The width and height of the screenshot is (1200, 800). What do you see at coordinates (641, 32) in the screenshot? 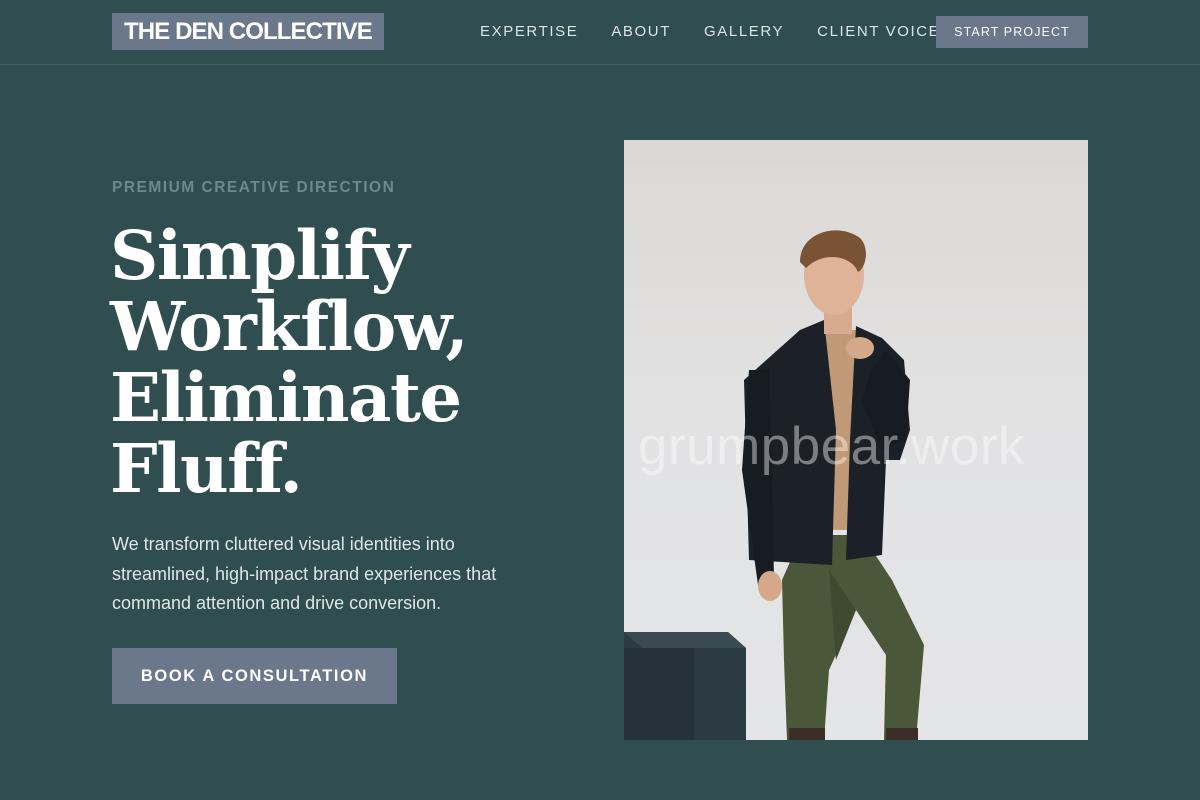
I see `nav-item-about: ABOUT` at bounding box center [641, 32].